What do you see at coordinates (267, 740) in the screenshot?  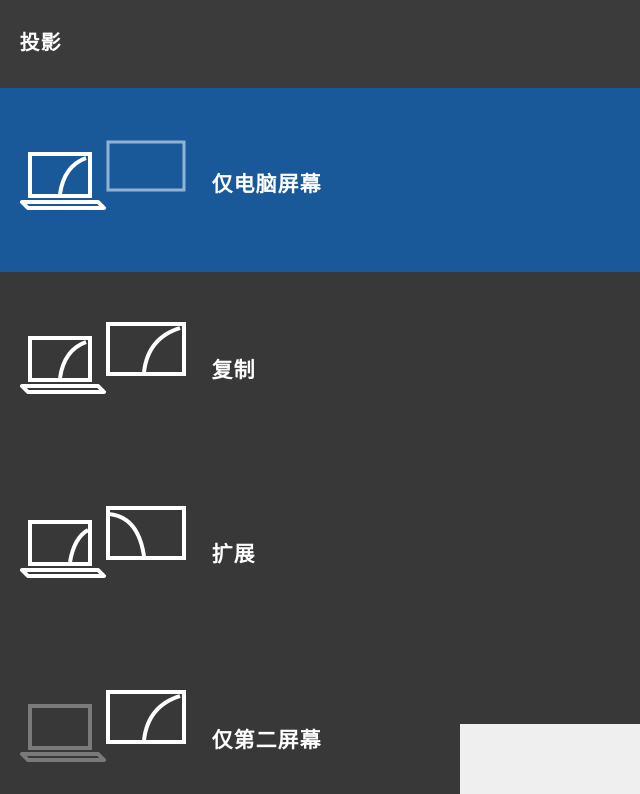 I see `option-label: 仅第二屏幕` at bounding box center [267, 740].